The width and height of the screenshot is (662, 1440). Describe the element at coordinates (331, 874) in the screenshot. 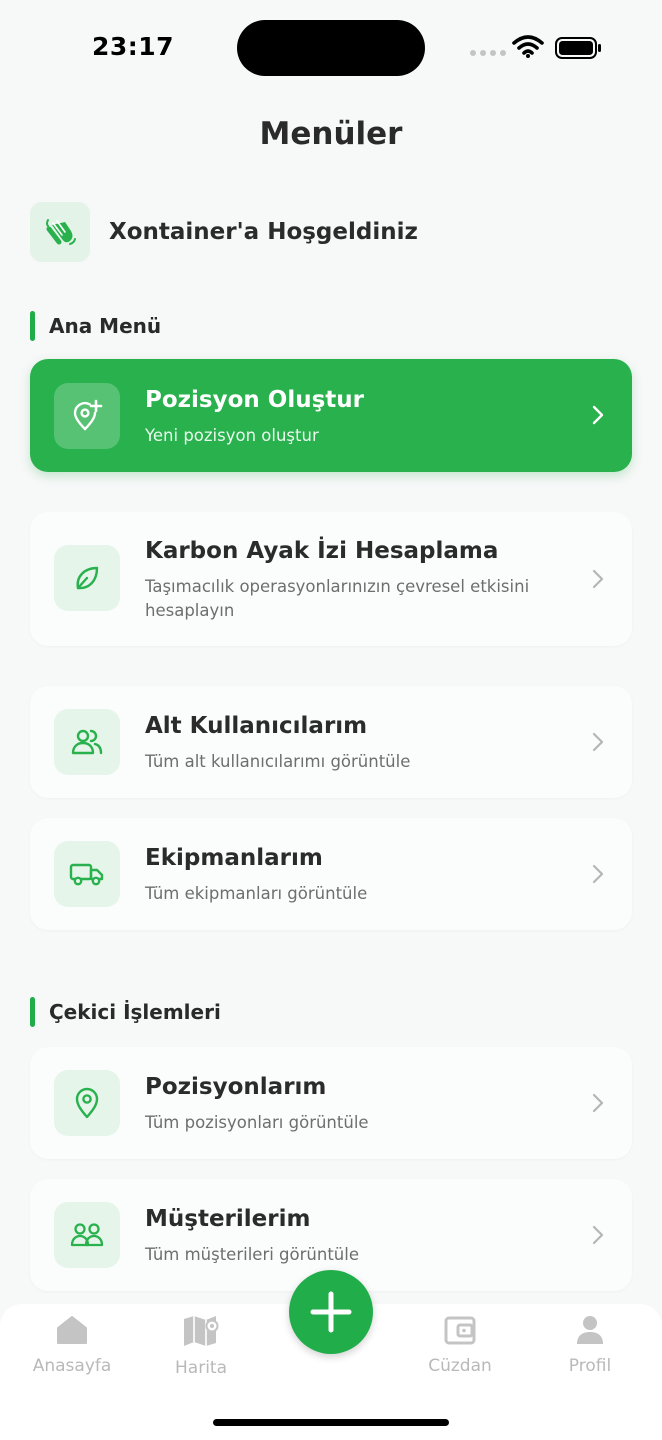

I see `equipment-card: Ekipmanlarım Tüm ekipmanları görüntüle` at that location.